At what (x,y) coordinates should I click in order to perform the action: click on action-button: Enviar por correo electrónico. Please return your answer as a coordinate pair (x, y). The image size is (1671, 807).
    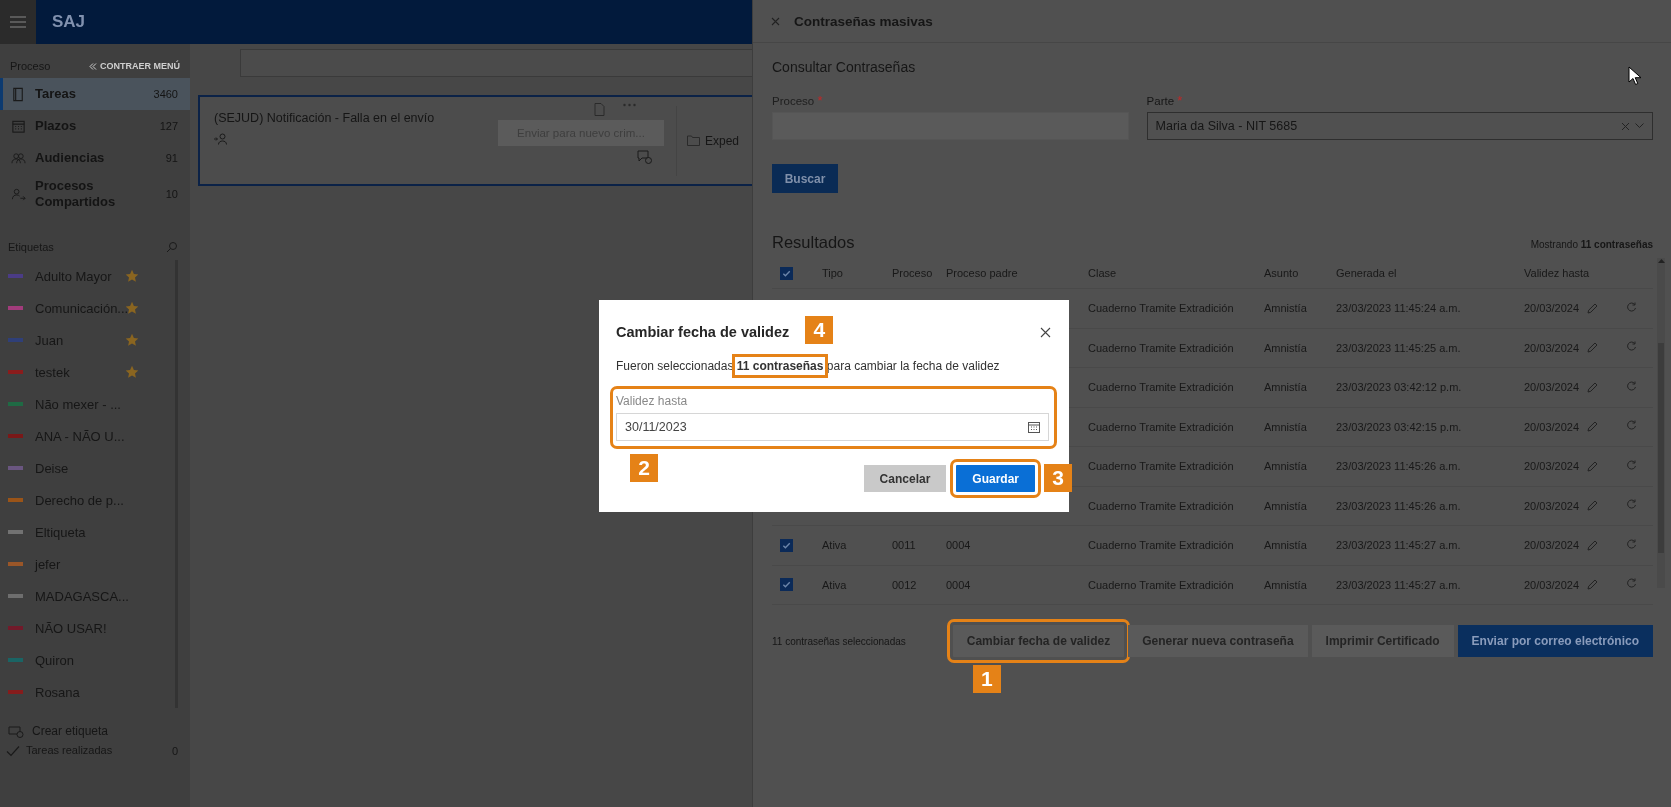
    Looking at the image, I should click on (1555, 641).